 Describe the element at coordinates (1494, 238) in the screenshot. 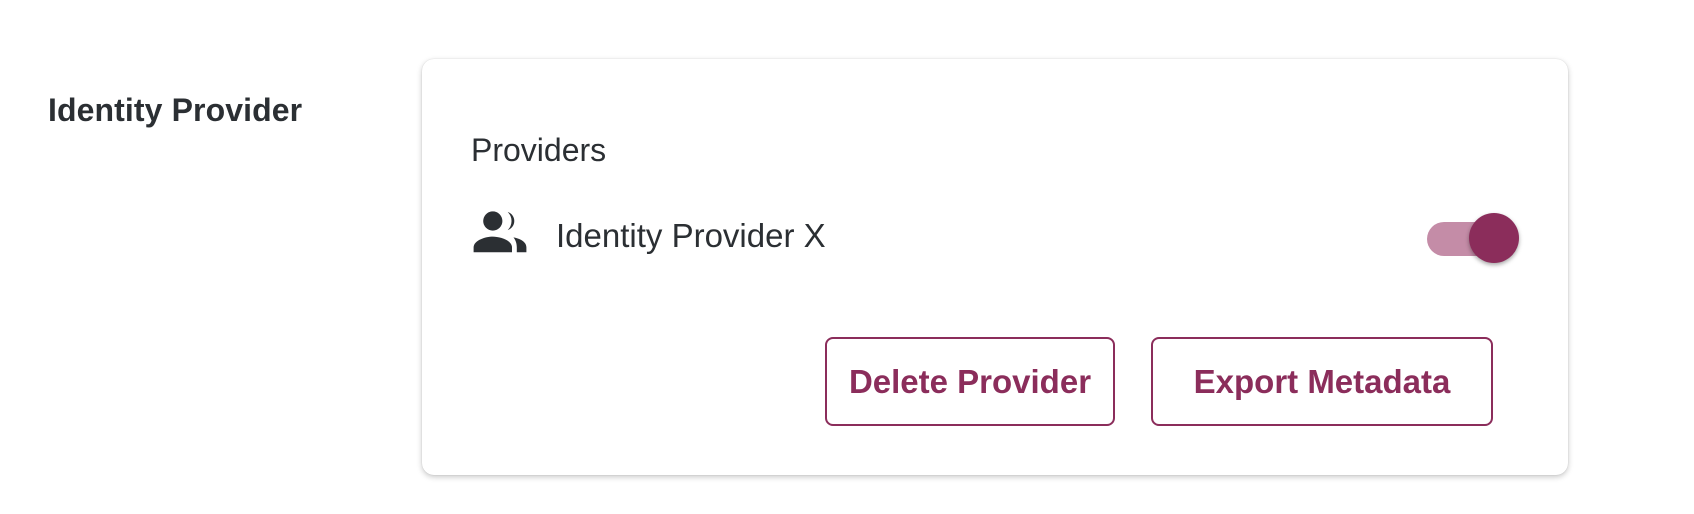

I see `toggle-thumb` at that location.